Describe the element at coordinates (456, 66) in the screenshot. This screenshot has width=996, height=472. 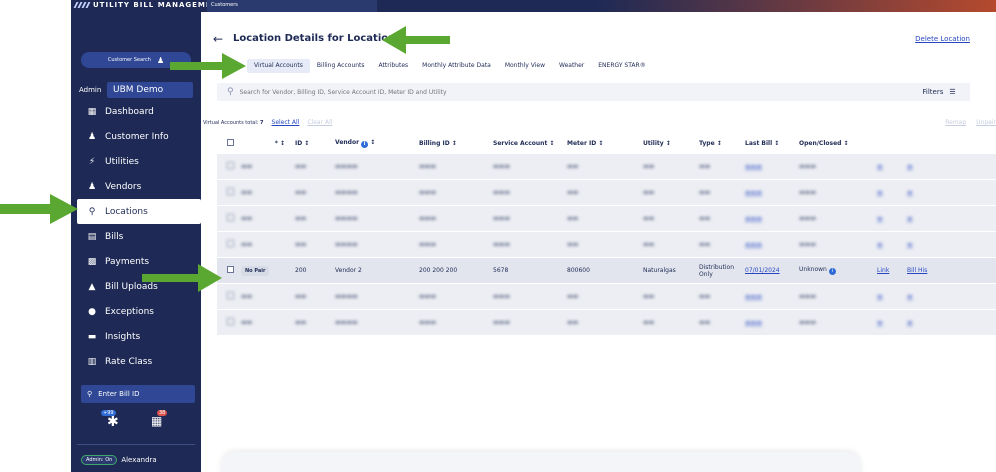
I see `tab-monthly-attribute-data: Monthly Attribute Data` at that location.